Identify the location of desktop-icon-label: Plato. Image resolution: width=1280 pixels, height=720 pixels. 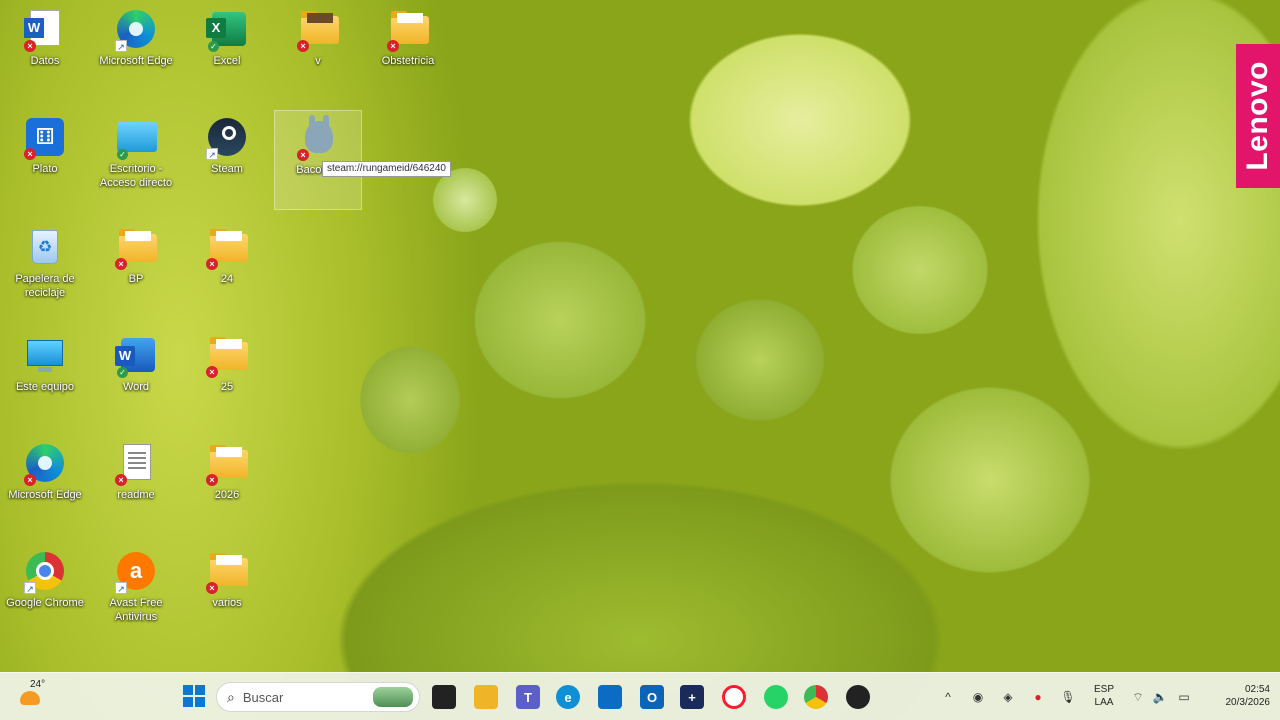
(45, 169).